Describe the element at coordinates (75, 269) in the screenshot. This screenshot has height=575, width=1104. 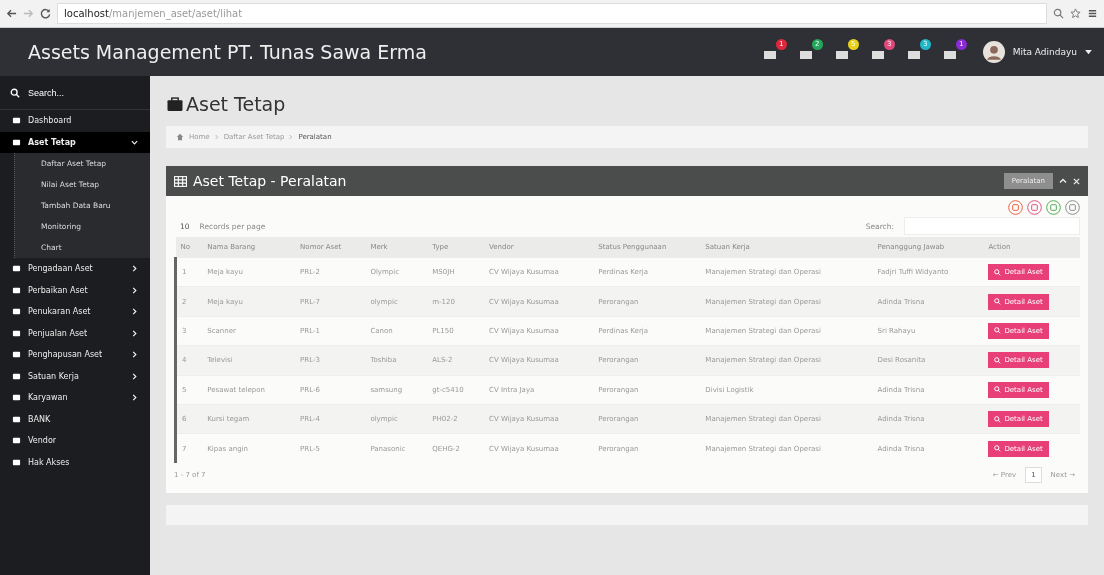
I see `sidebar-item: Pengadaan Aset` at that location.